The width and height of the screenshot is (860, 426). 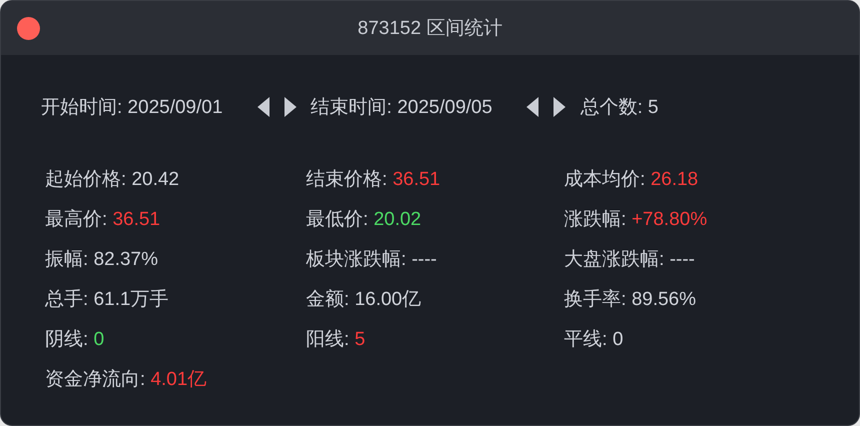 I want to click on stat-value: 61.1万手, so click(x=131, y=300).